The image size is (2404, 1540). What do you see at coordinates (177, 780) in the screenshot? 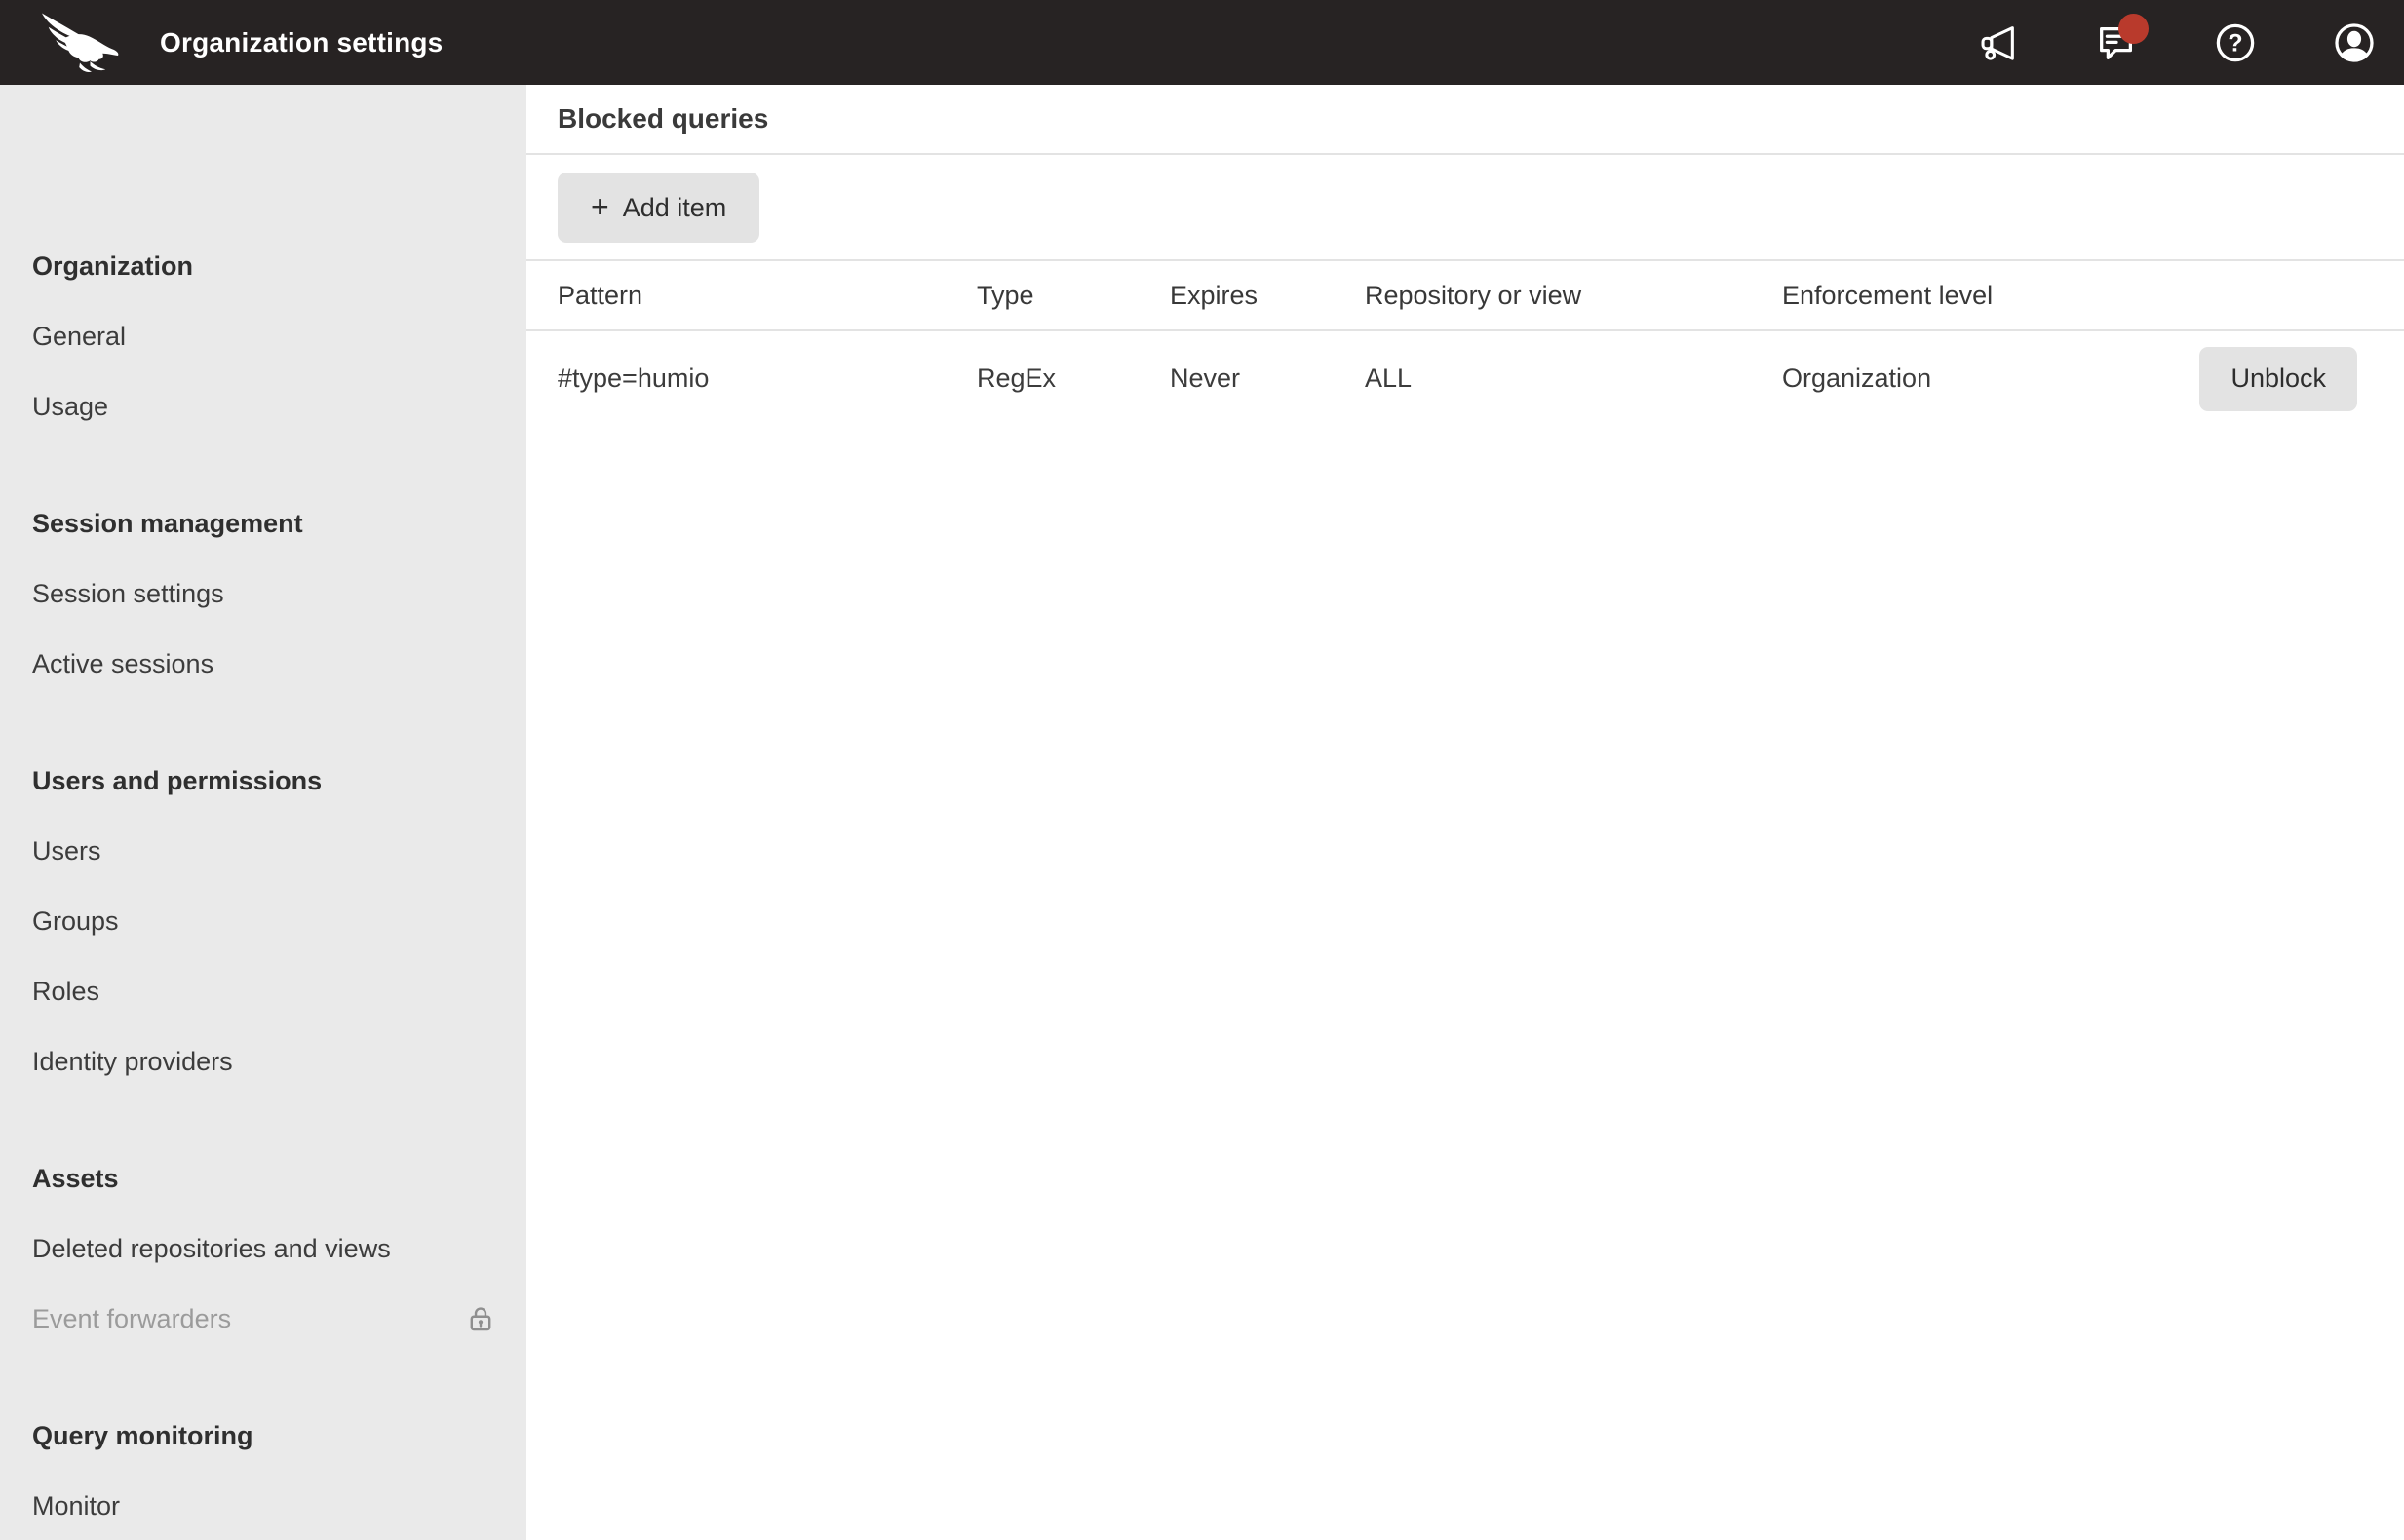
I see `section-header-users-permissions: Users and permissions` at bounding box center [177, 780].